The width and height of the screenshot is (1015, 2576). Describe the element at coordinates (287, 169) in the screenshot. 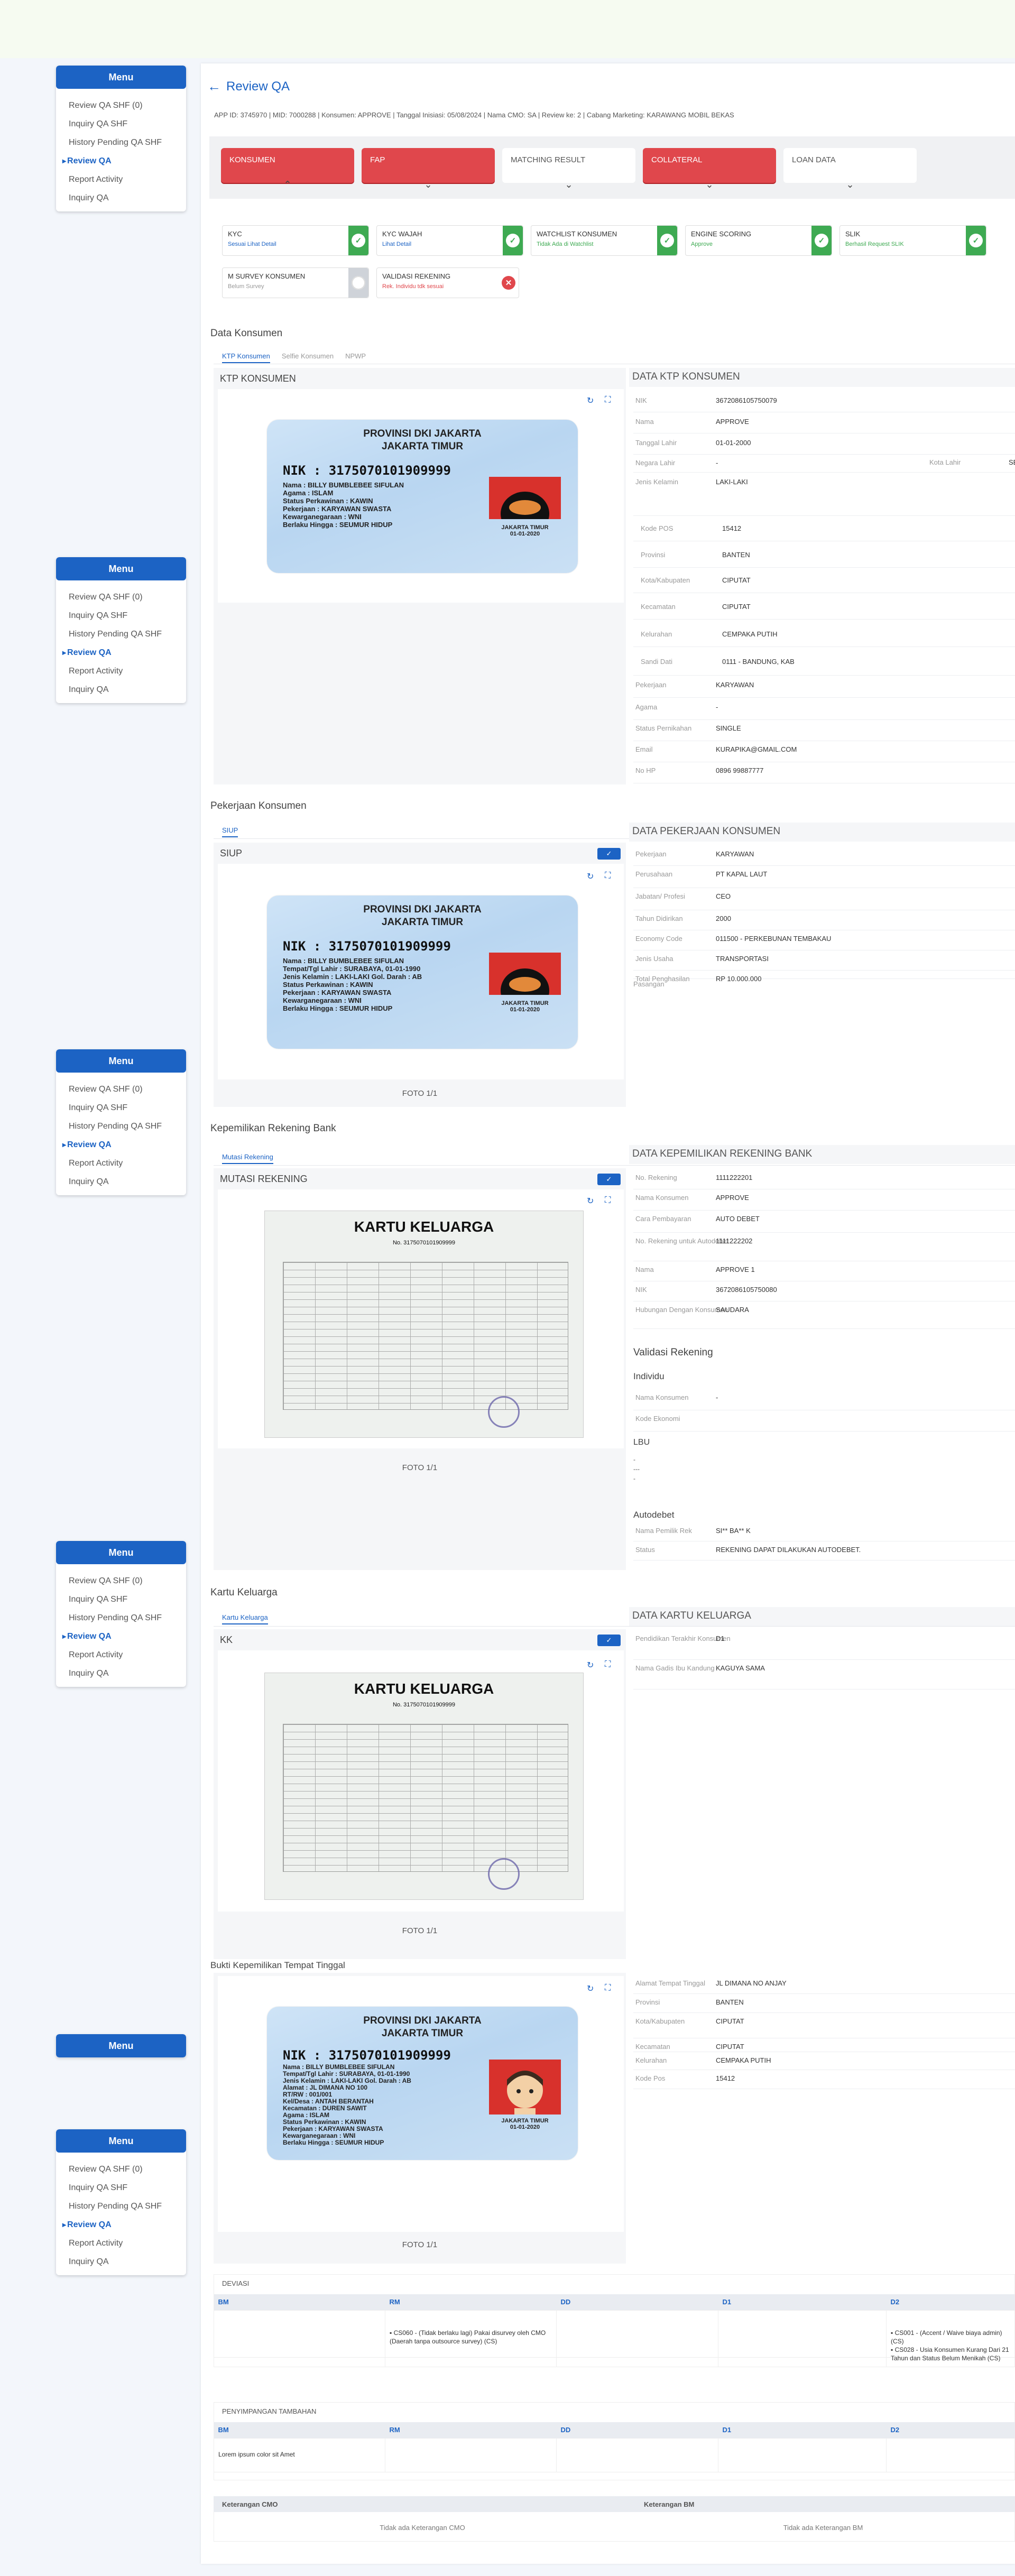

I see `tab-konsumen: KONSUMEN ⌃` at that location.